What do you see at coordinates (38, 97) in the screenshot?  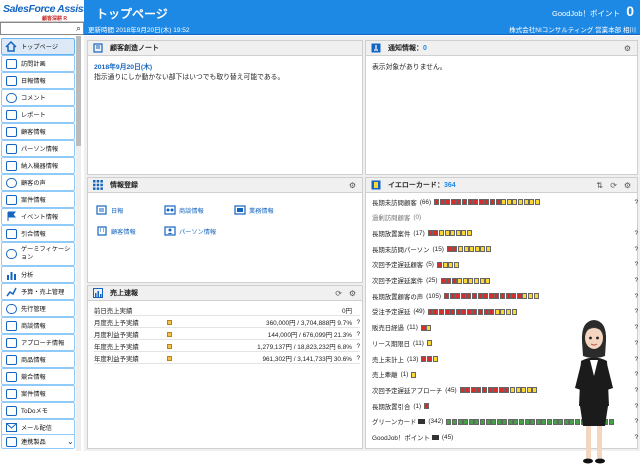 I see `sidebar-item-comment: コメント` at bounding box center [38, 97].